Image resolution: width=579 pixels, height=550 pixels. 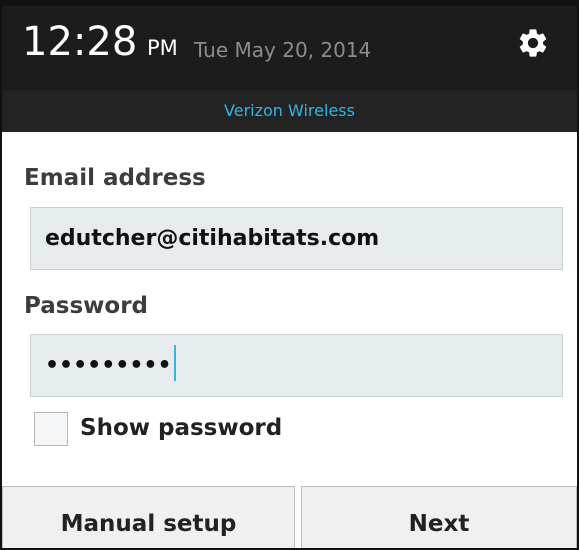 I want to click on show-password-checkbox, so click(x=51, y=429).